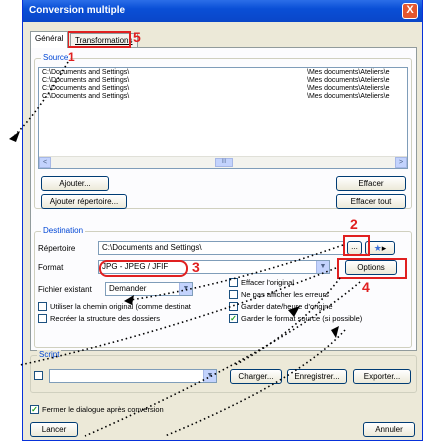 The width and height of the screenshot is (423, 441). What do you see at coordinates (221, 248) in the screenshot?
I see `directory-input: C:\Documents and Settings\` at bounding box center [221, 248].